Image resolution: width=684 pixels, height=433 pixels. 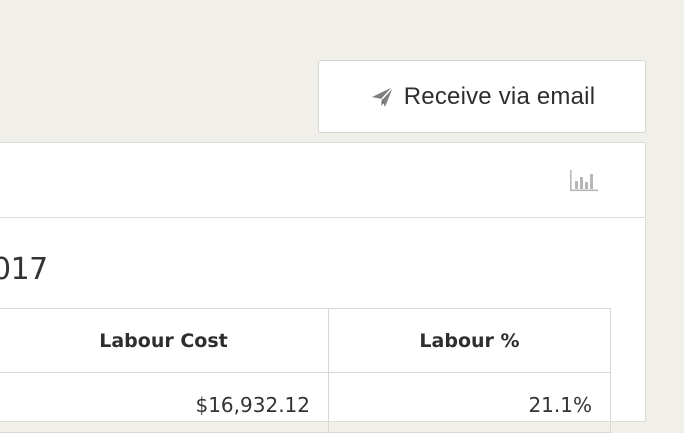 I want to click on table-header-row: Labour Cost Labour %, so click(x=305, y=340).